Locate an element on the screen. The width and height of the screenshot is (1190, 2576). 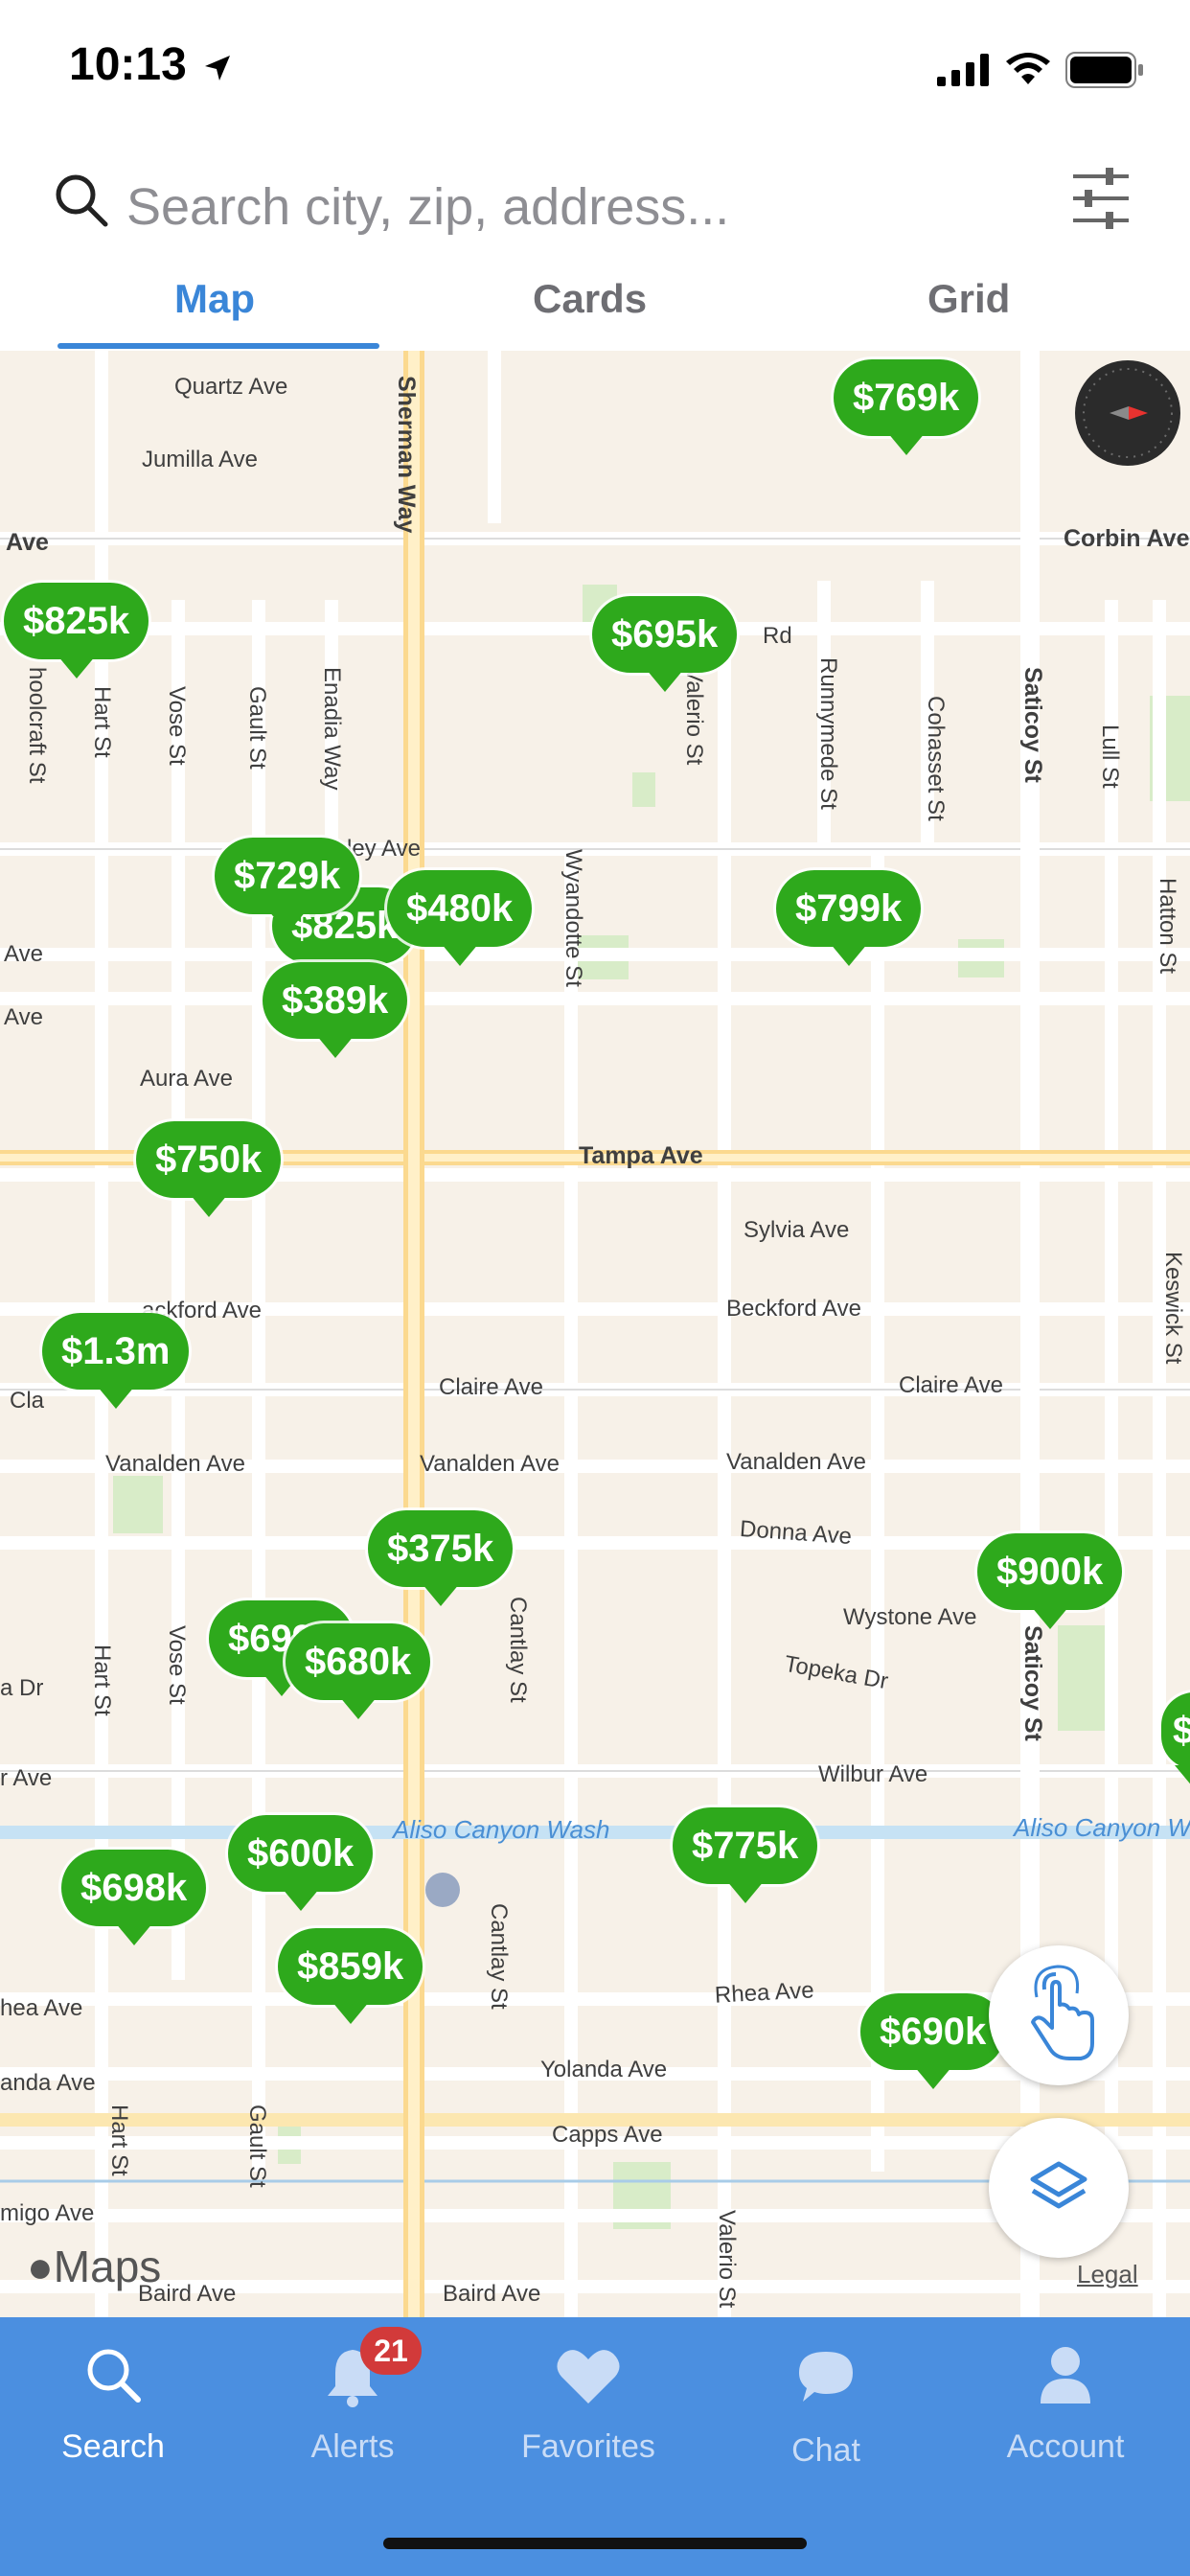
nav-chat: Chat is located at coordinates (826, 2400).